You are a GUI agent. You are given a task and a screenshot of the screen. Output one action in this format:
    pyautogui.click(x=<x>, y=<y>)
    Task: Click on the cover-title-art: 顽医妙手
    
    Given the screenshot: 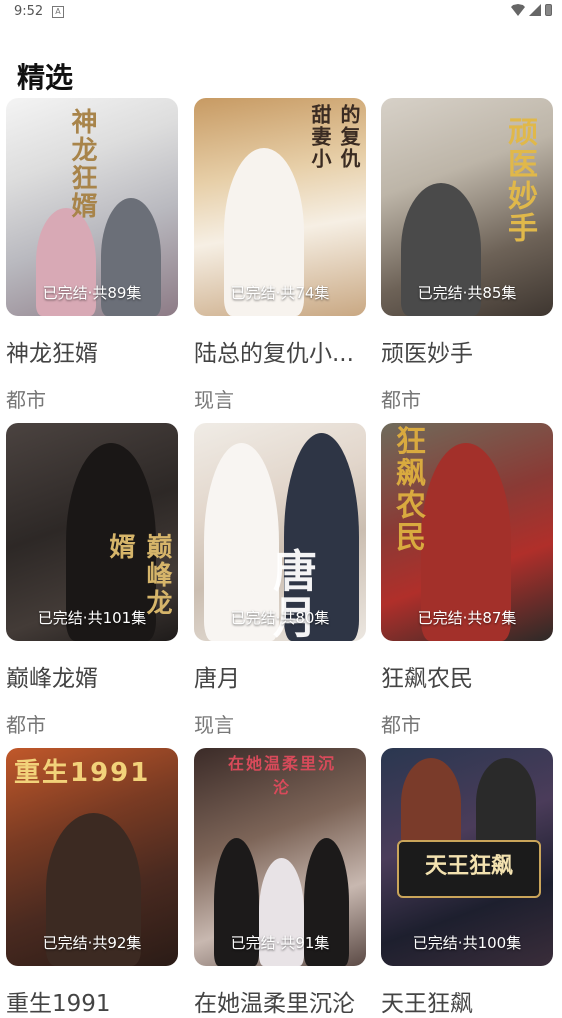 What is the action you would take?
    pyautogui.click(x=519, y=180)
    